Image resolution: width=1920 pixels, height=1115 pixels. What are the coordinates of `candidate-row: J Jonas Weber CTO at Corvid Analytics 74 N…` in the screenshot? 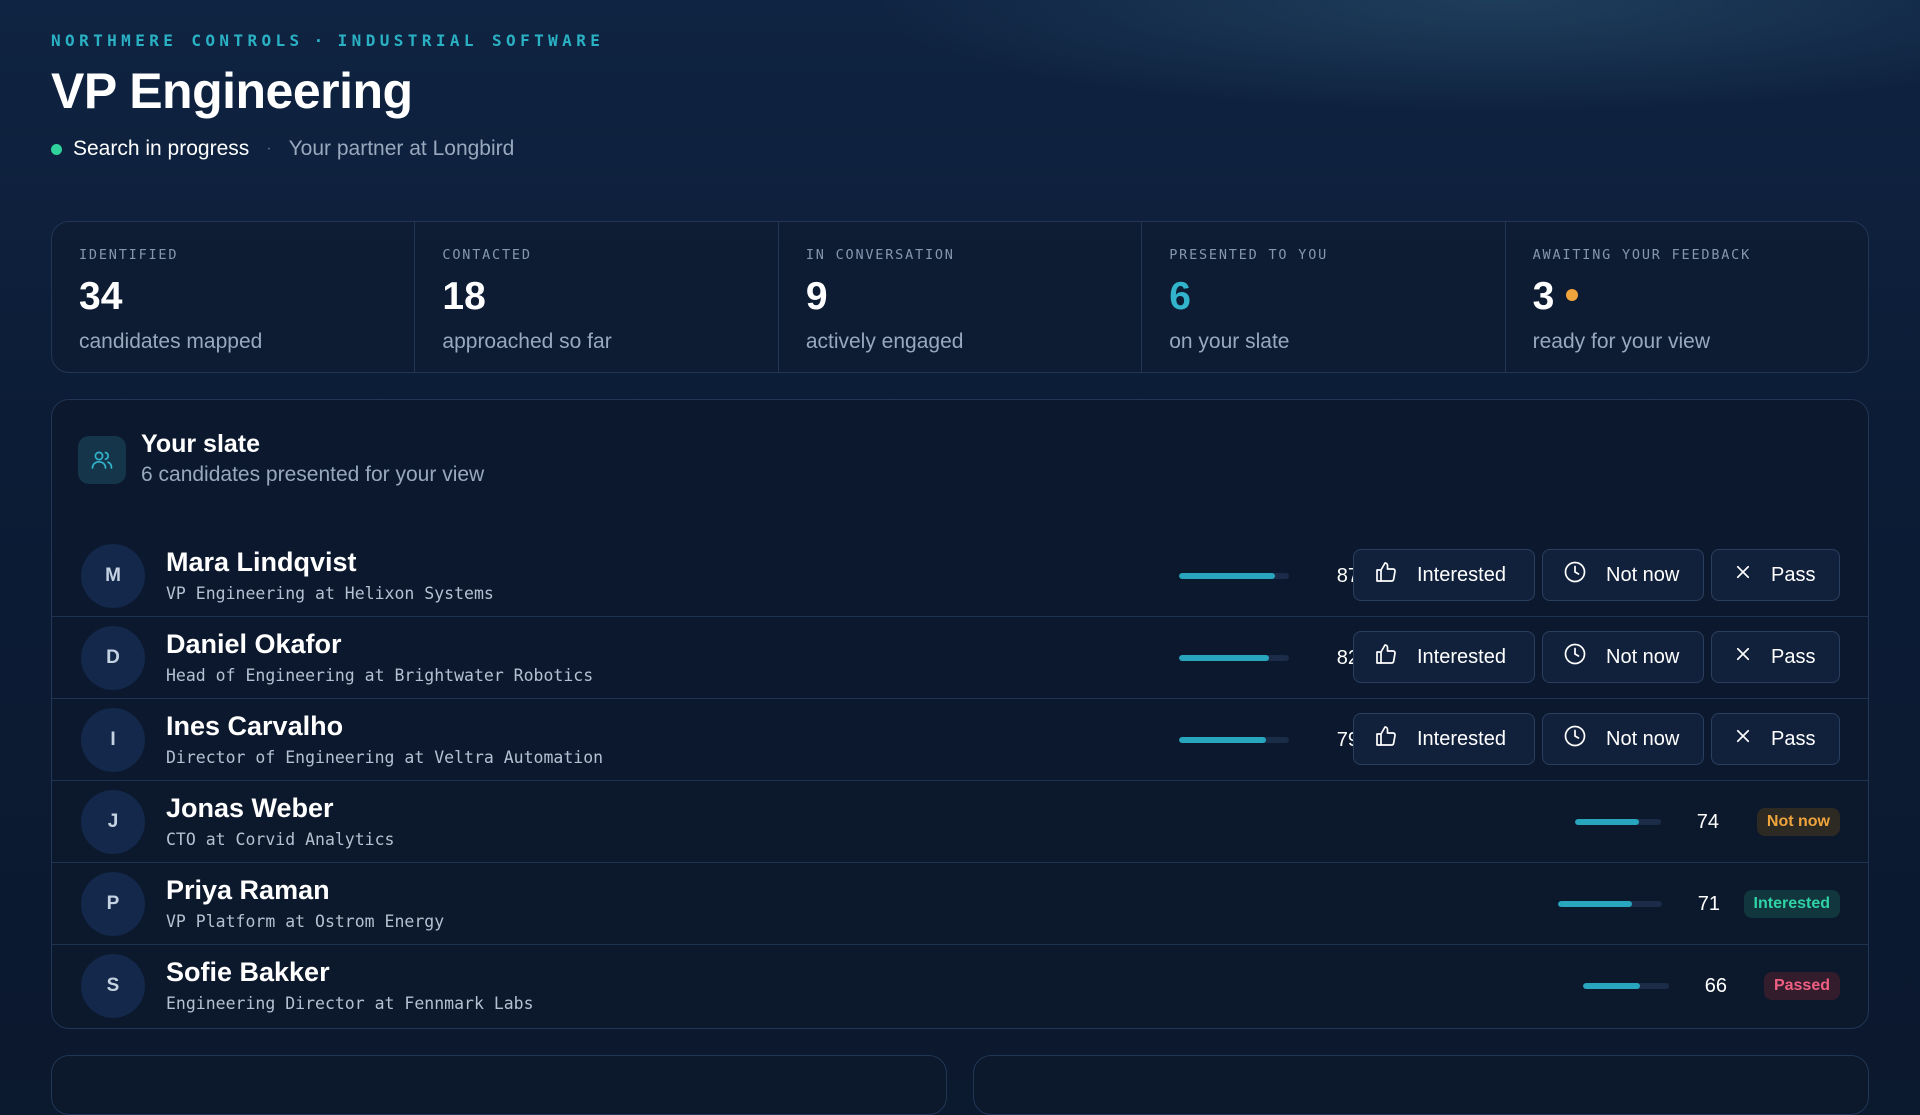 It's located at (960, 822).